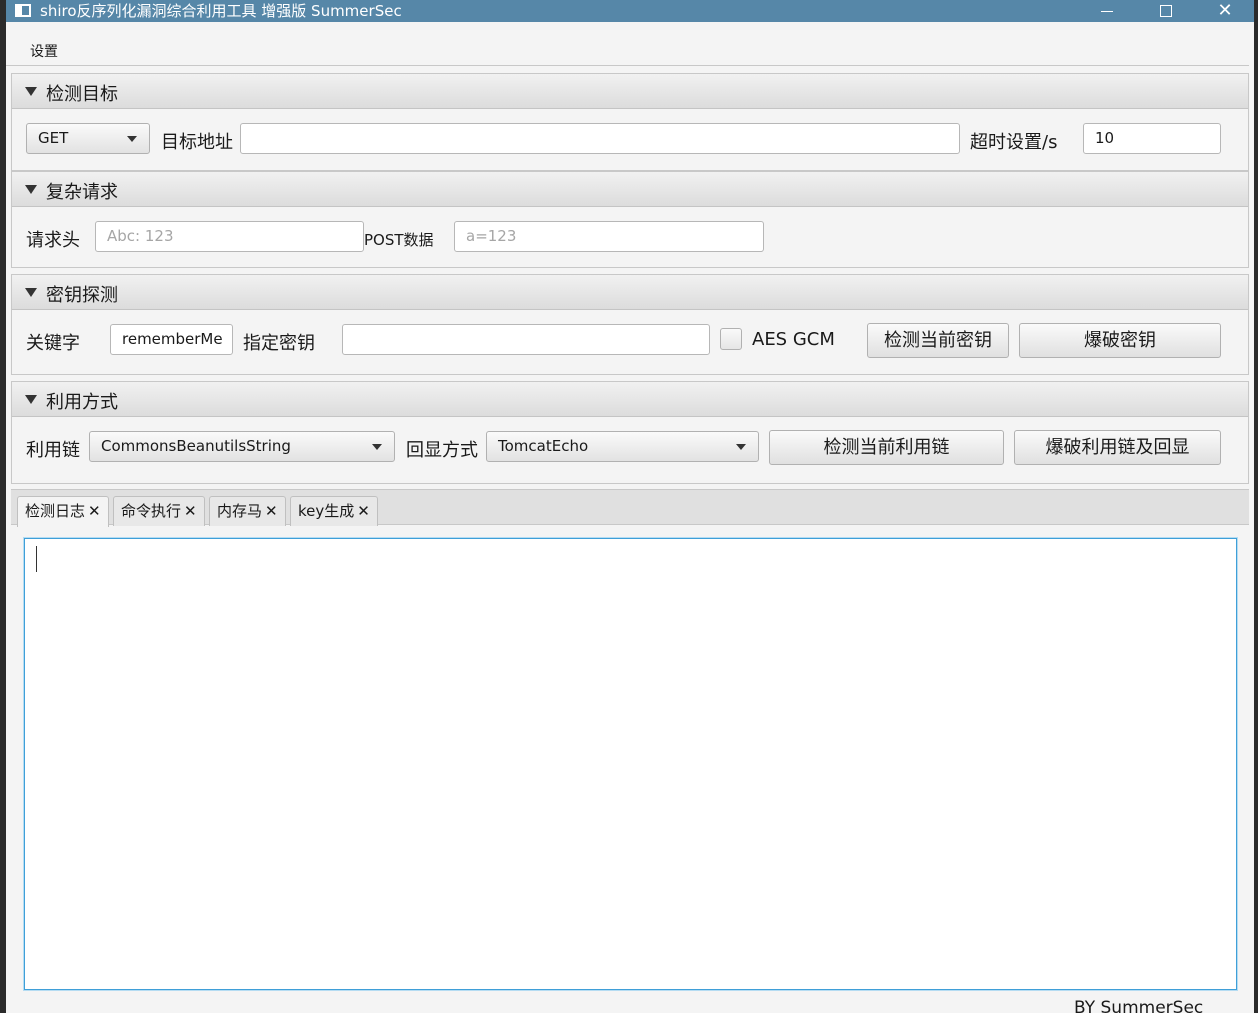  What do you see at coordinates (36, 559) in the screenshot?
I see `text-cursor` at bounding box center [36, 559].